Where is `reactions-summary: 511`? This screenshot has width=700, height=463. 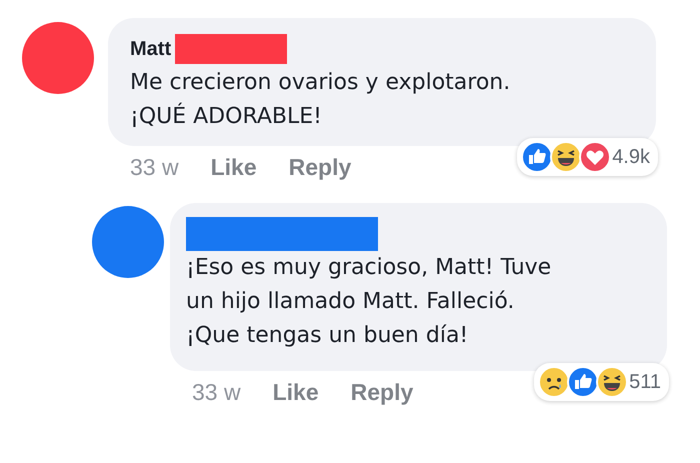
reactions-summary: 511 is located at coordinates (601, 382).